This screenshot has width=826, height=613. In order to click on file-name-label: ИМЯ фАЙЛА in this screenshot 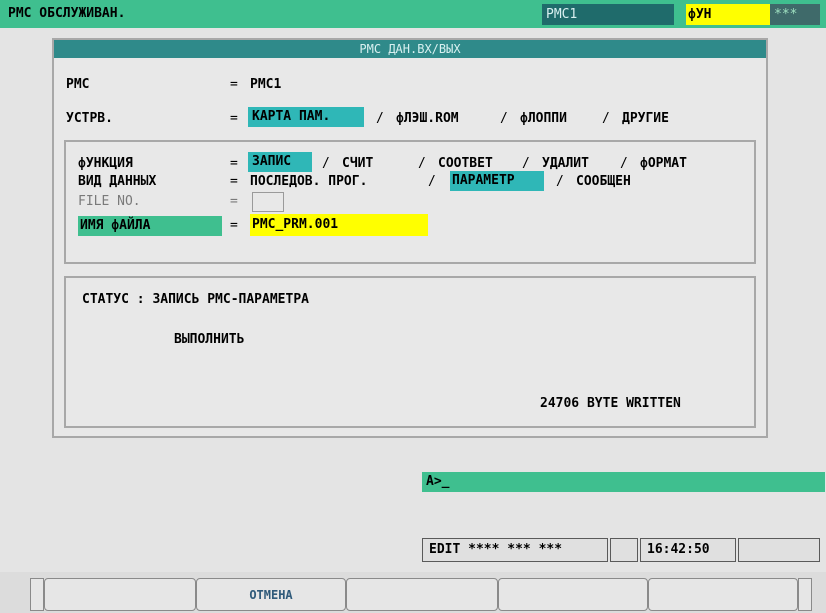, I will do `click(150, 226)`.